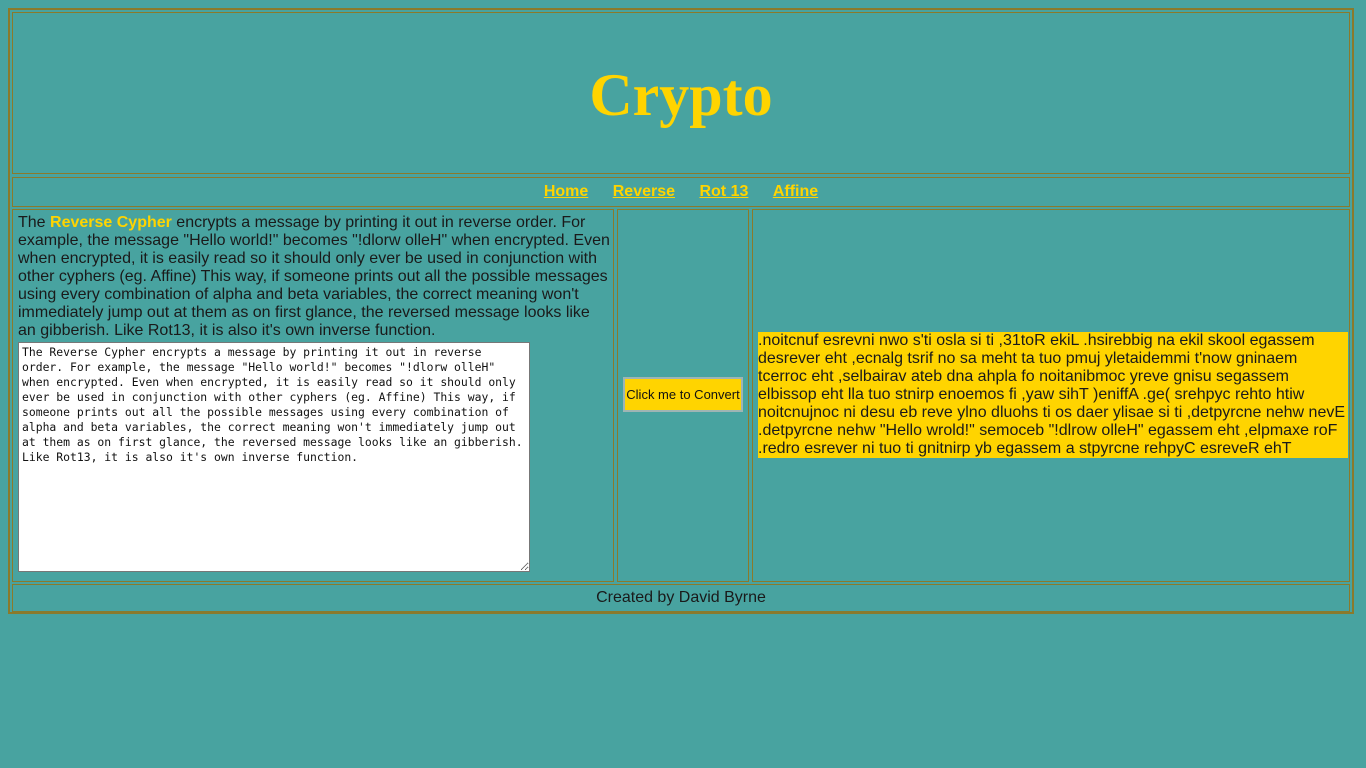 The height and width of the screenshot is (768, 1366). I want to click on nav-links: Home Reverse Rot 13 Affine, so click(681, 192).